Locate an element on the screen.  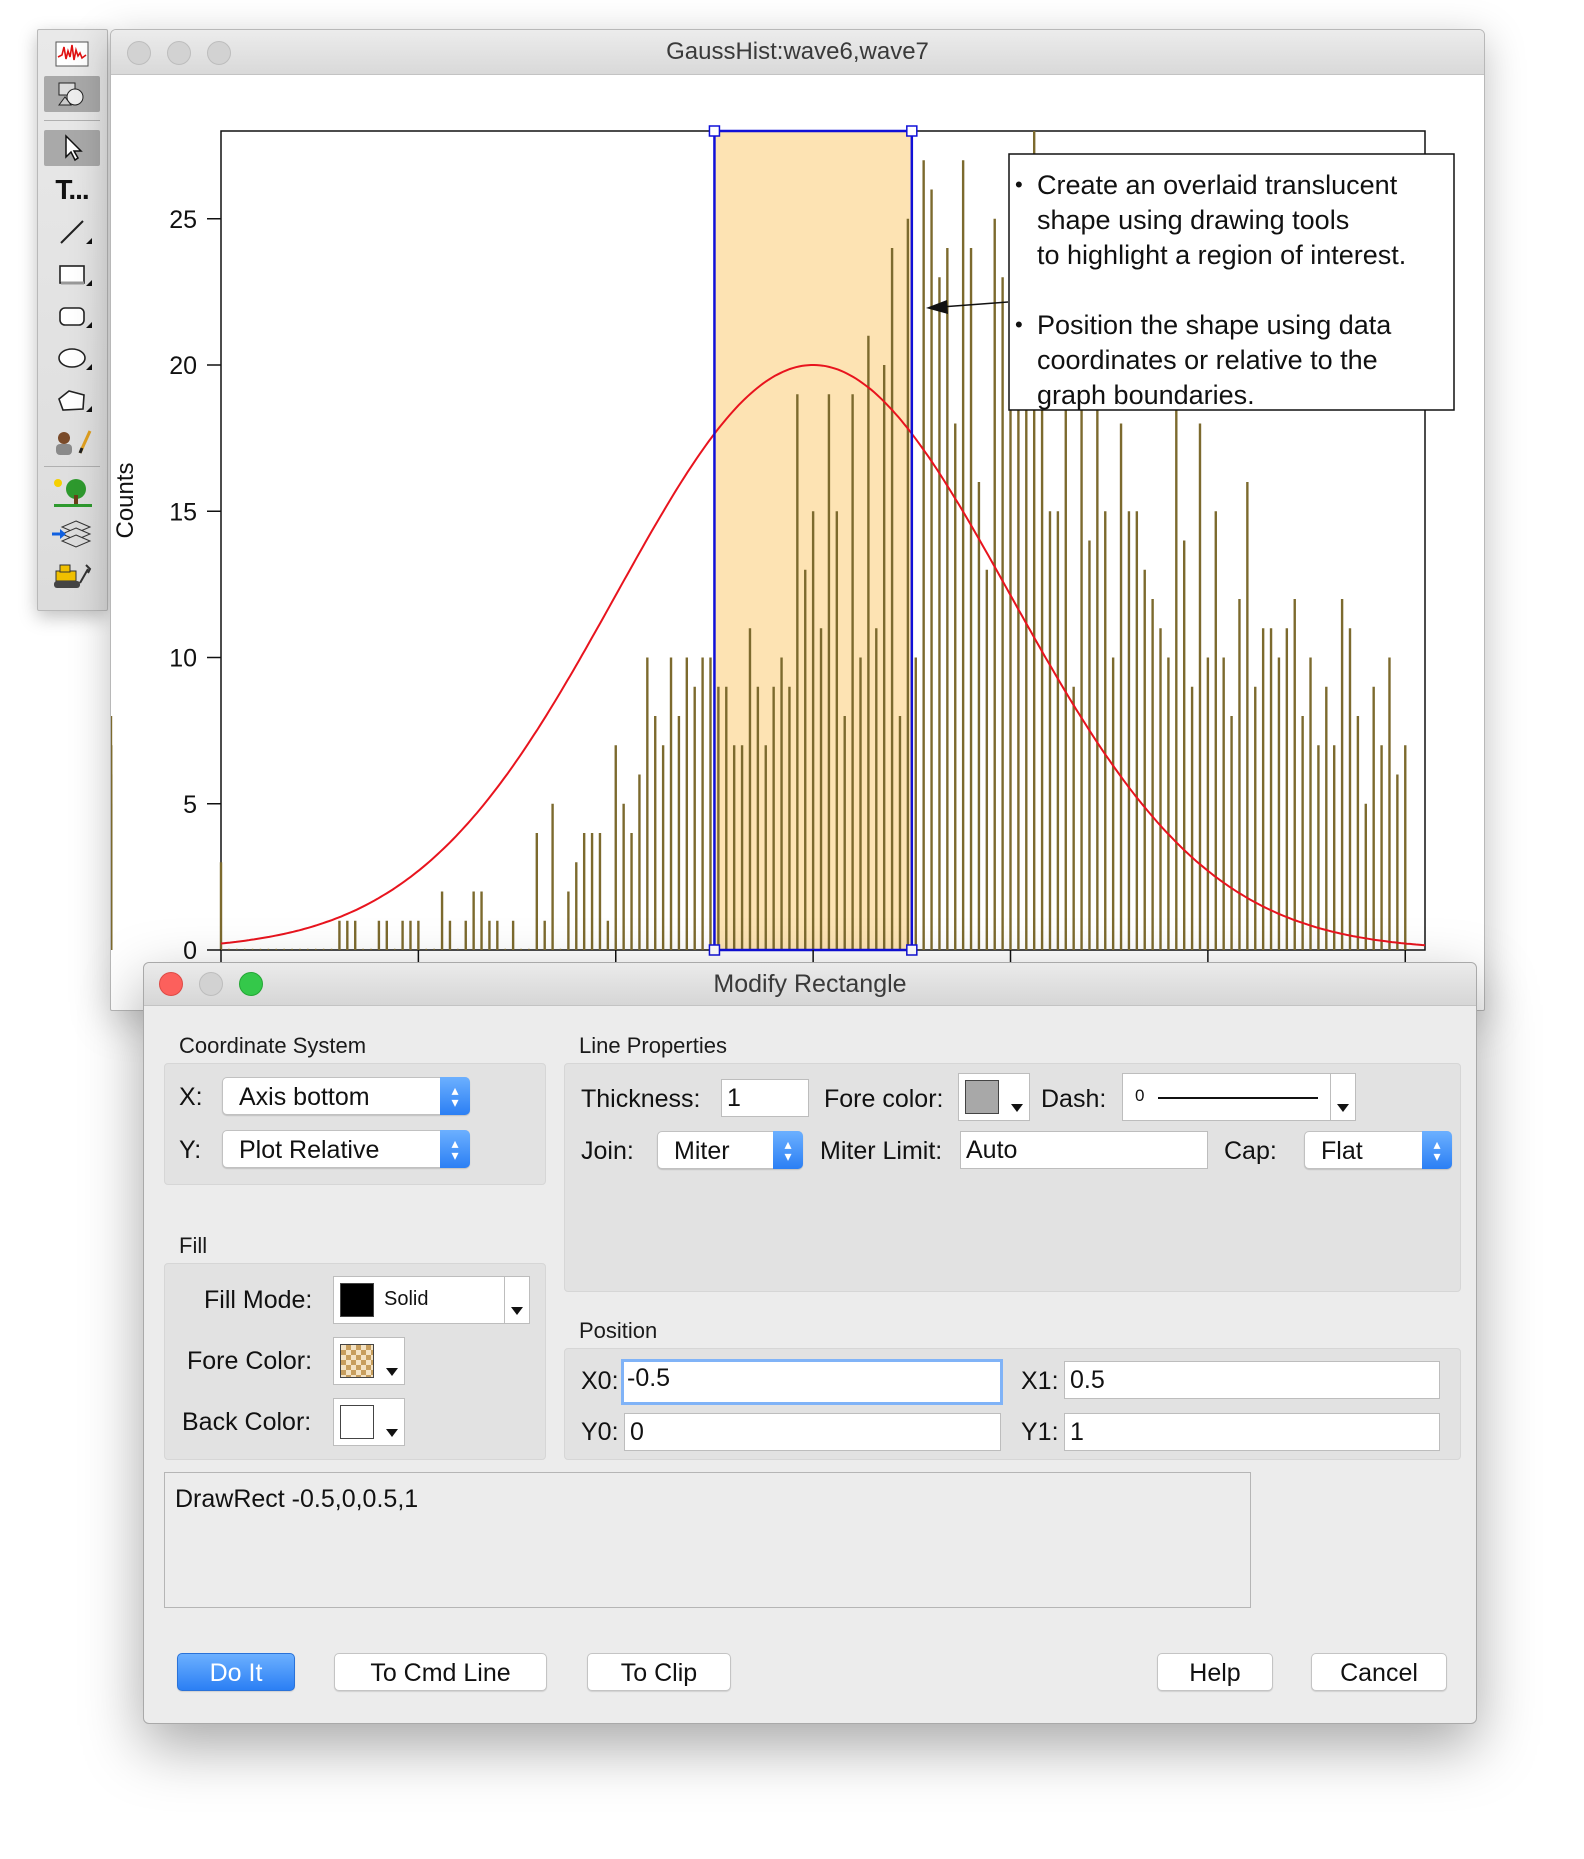
cancel-button: Cancel is located at coordinates (1379, 1672).